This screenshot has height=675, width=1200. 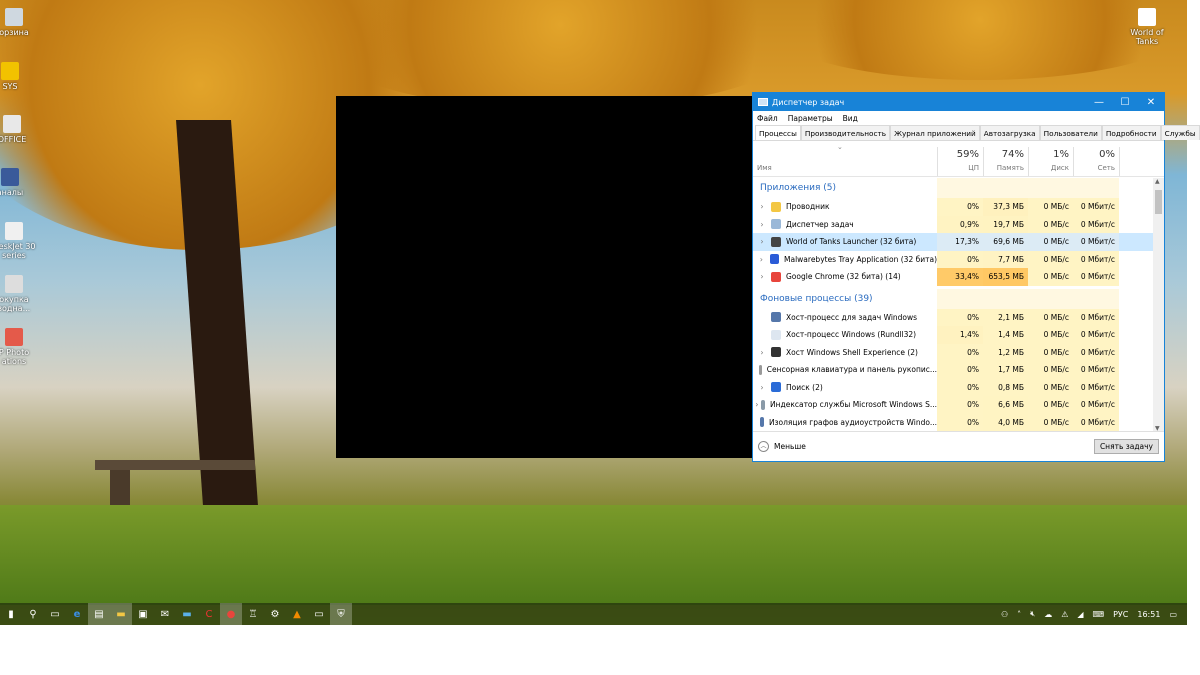 What do you see at coordinates (20, 129) in the screenshot?
I see `desktop-icon-office: OFFICE` at bounding box center [20, 129].